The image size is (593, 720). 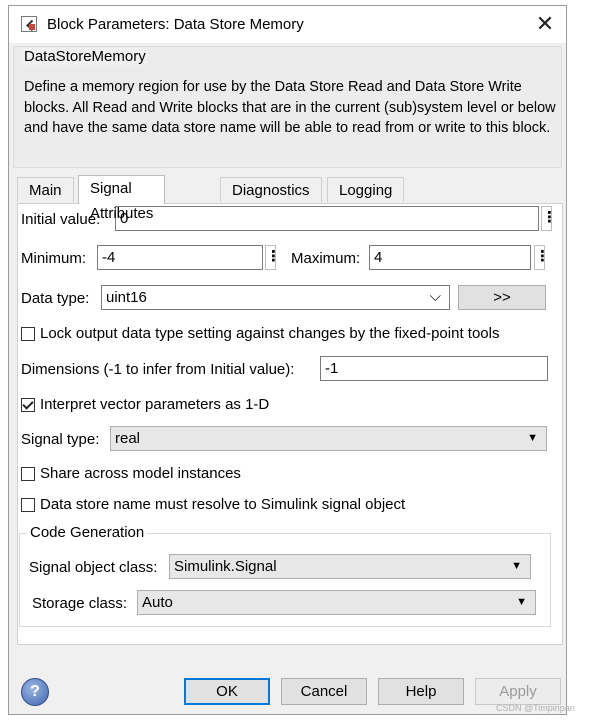 What do you see at coordinates (60, 439) in the screenshot?
I see `signal-type-label: Signal type:` at bounding box center [60, 439].